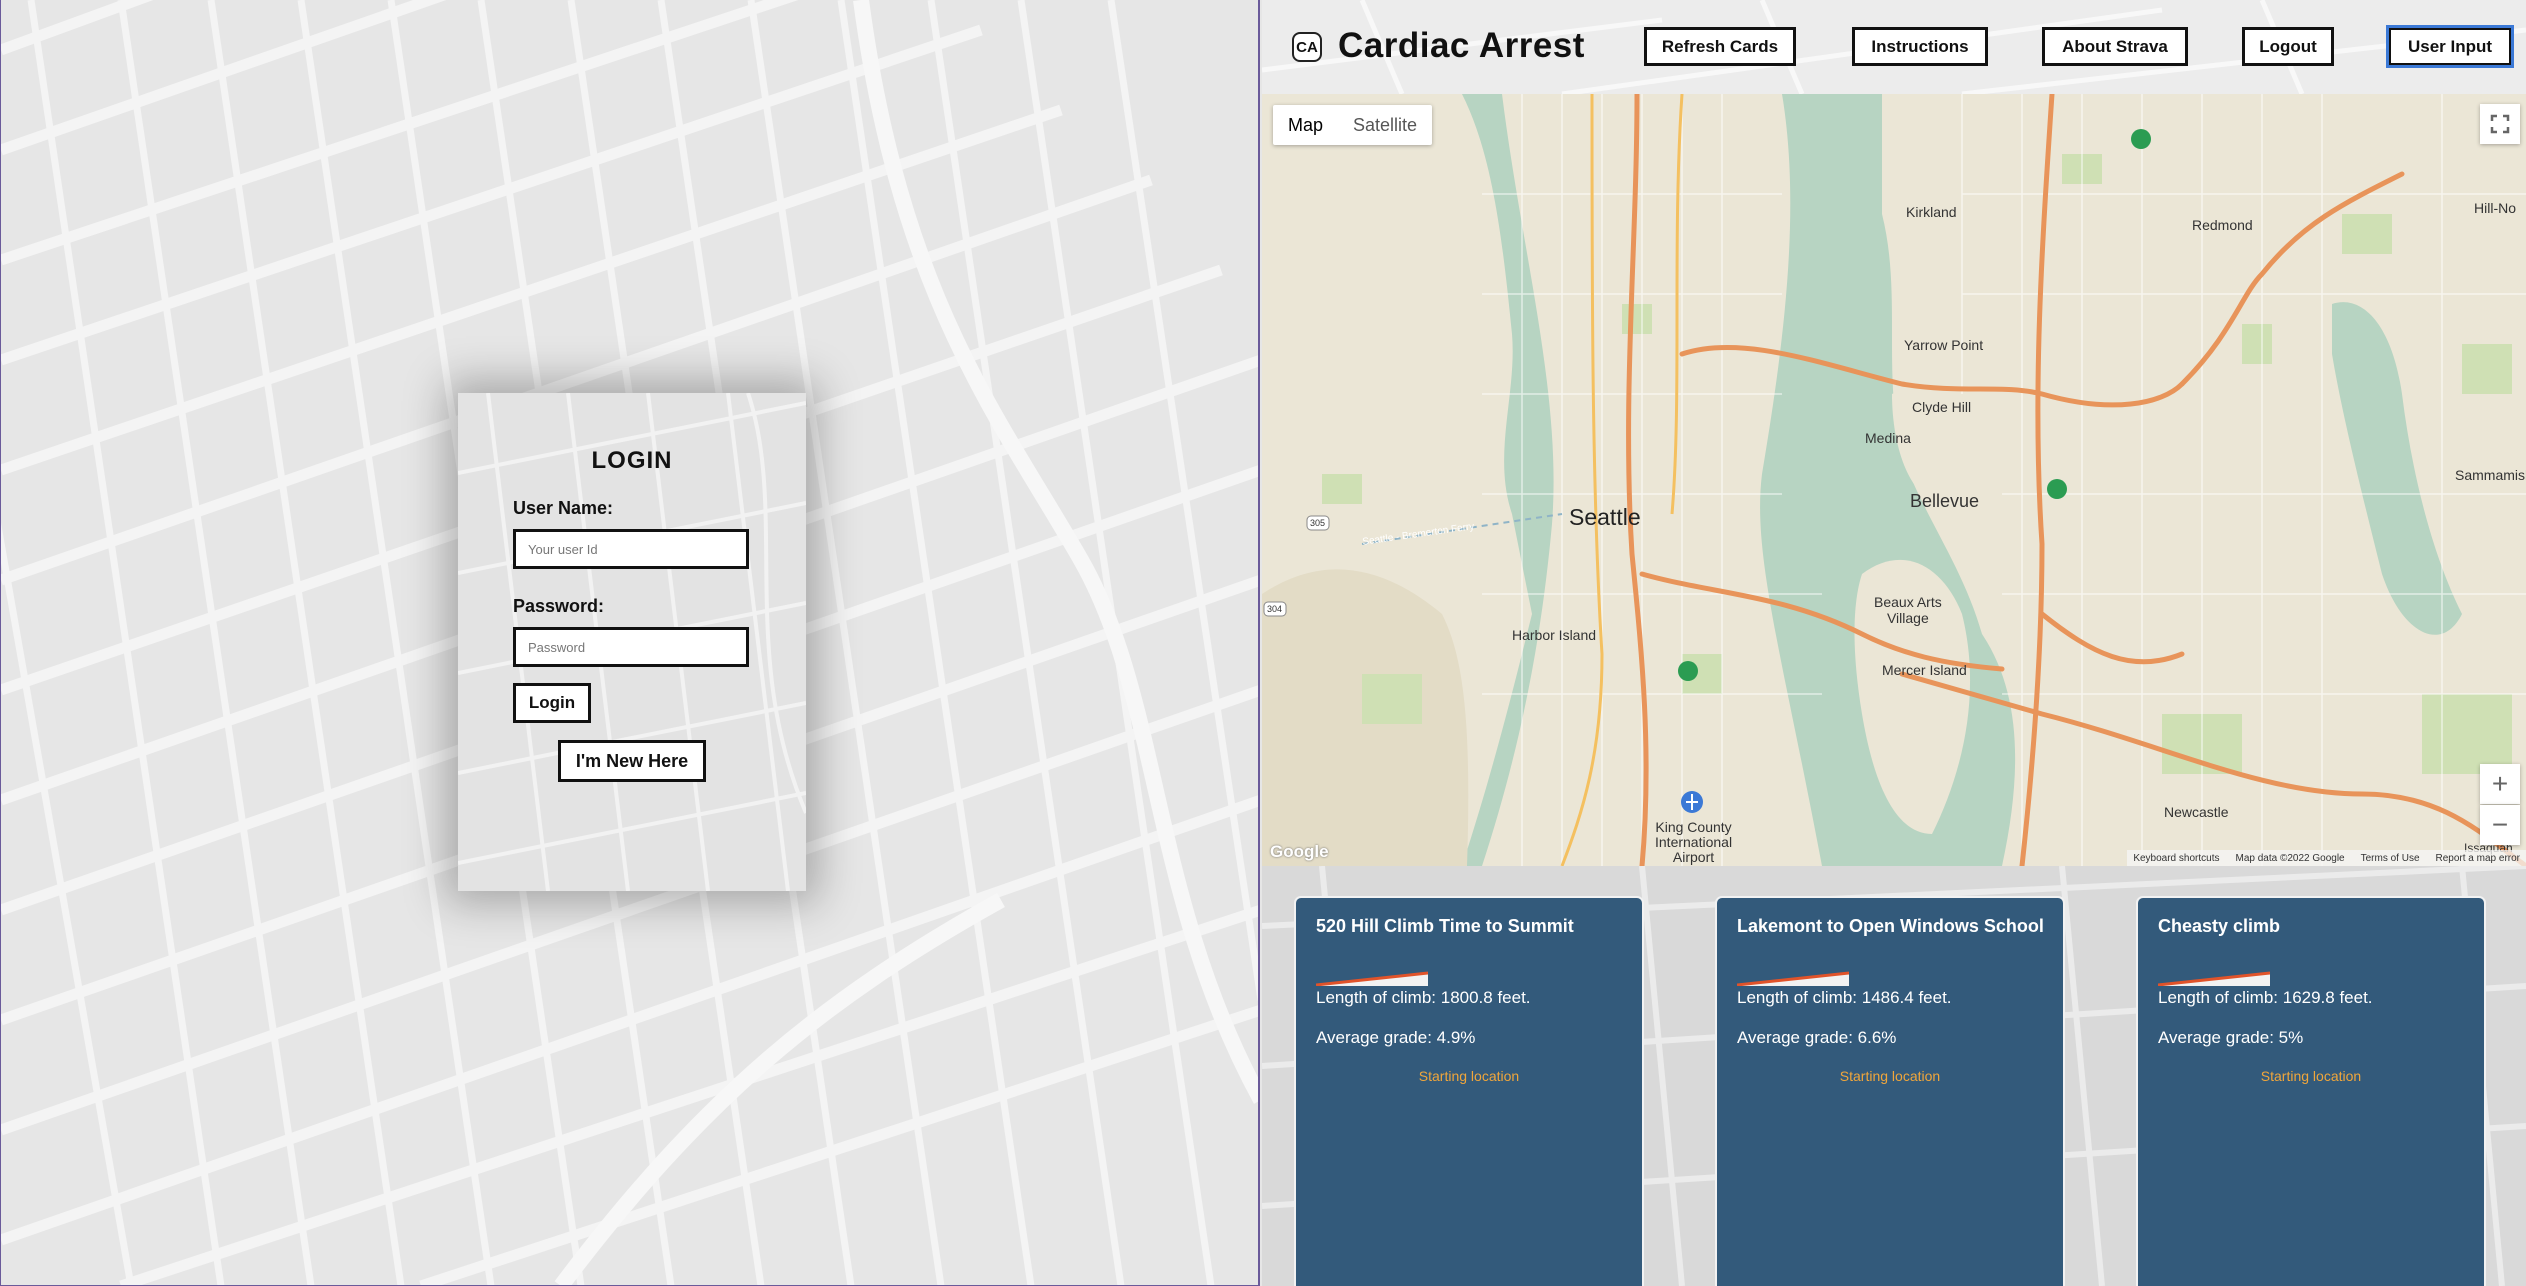  Describe the element at coordinates (1445, 926) in the screenshot. I see `route-card-title: 520 Hill Climb Time to Summit` at that location.